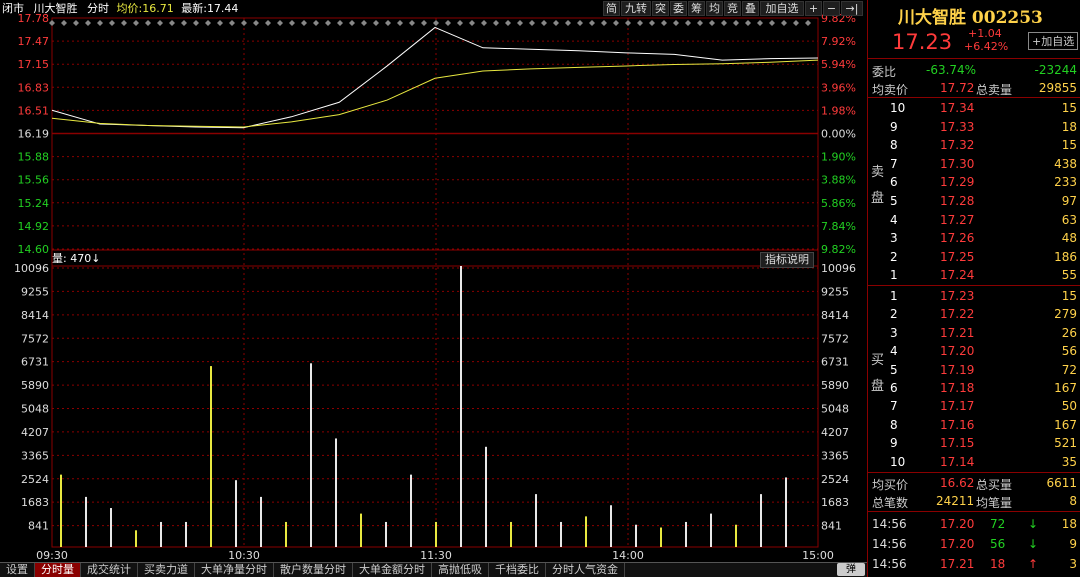 The height and width of the screenshot is (577, 1080). What do you see at coordinates (714, 8) in the screenshot?
I see `average-button: 均` at bounding box center [714, 8].